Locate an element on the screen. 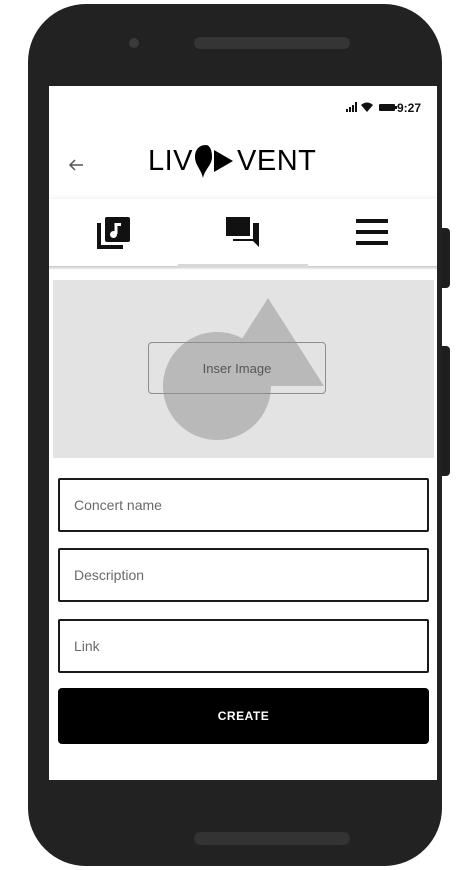 This screenshot has width=462, height=870. create-button: CREATE is located at coordinates (243, 716).